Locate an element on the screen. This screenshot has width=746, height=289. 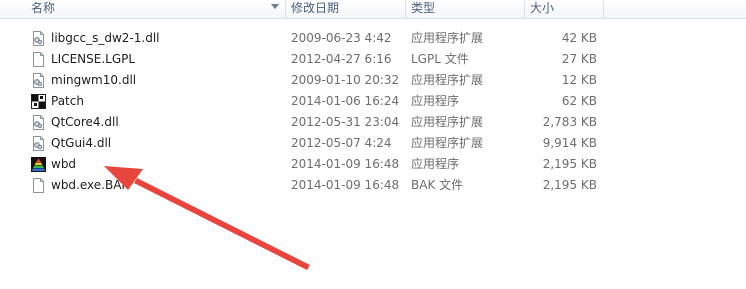
annotation-arrow-shaft is located at coordinates (222, 224).